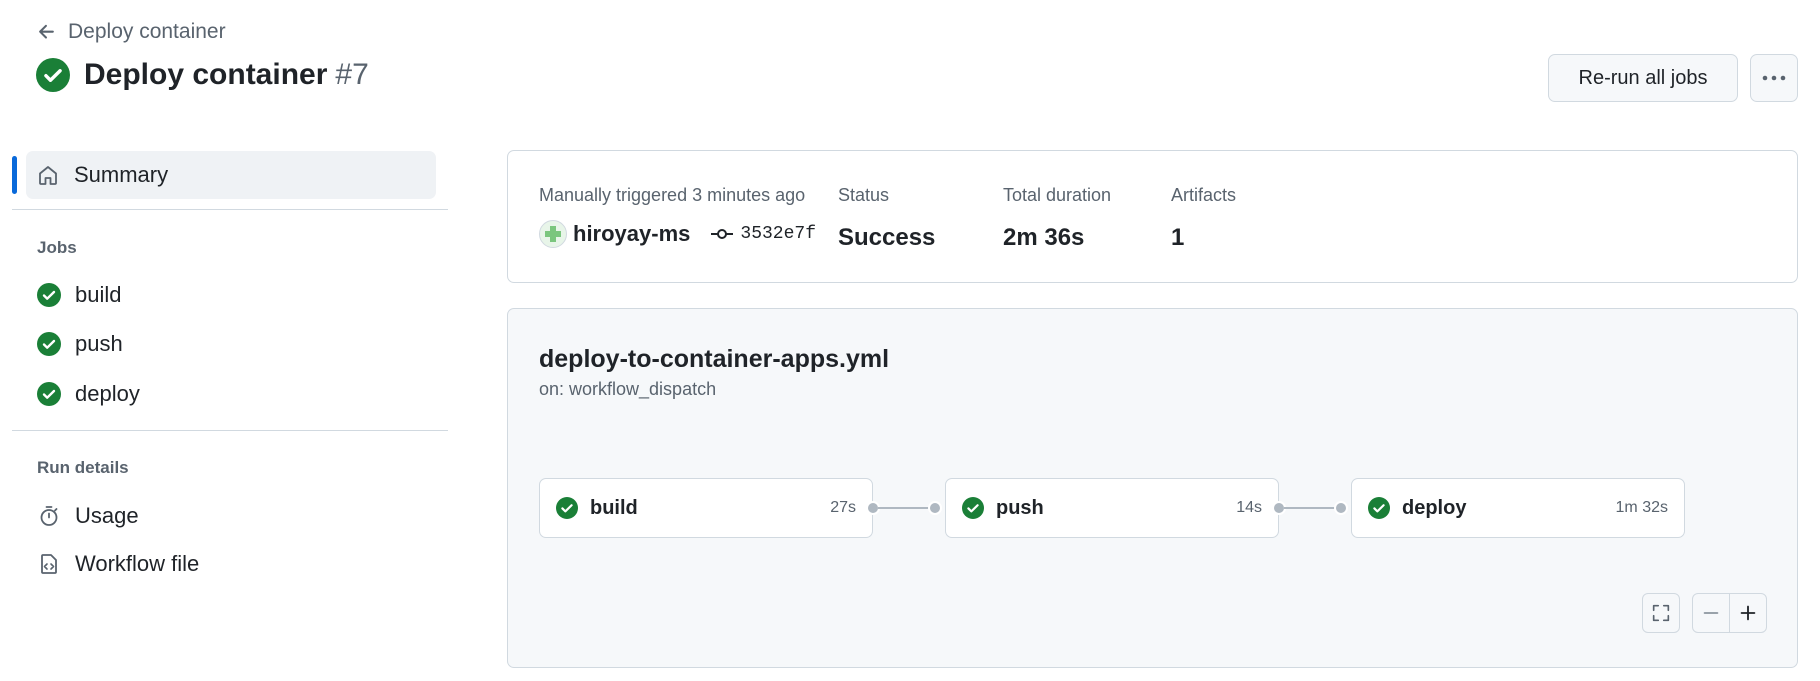  What do you see at coordinates (137, 563) in the screenshot?
I see `sidebar-item-label: Workflow file` at bounding box center [137, 563].